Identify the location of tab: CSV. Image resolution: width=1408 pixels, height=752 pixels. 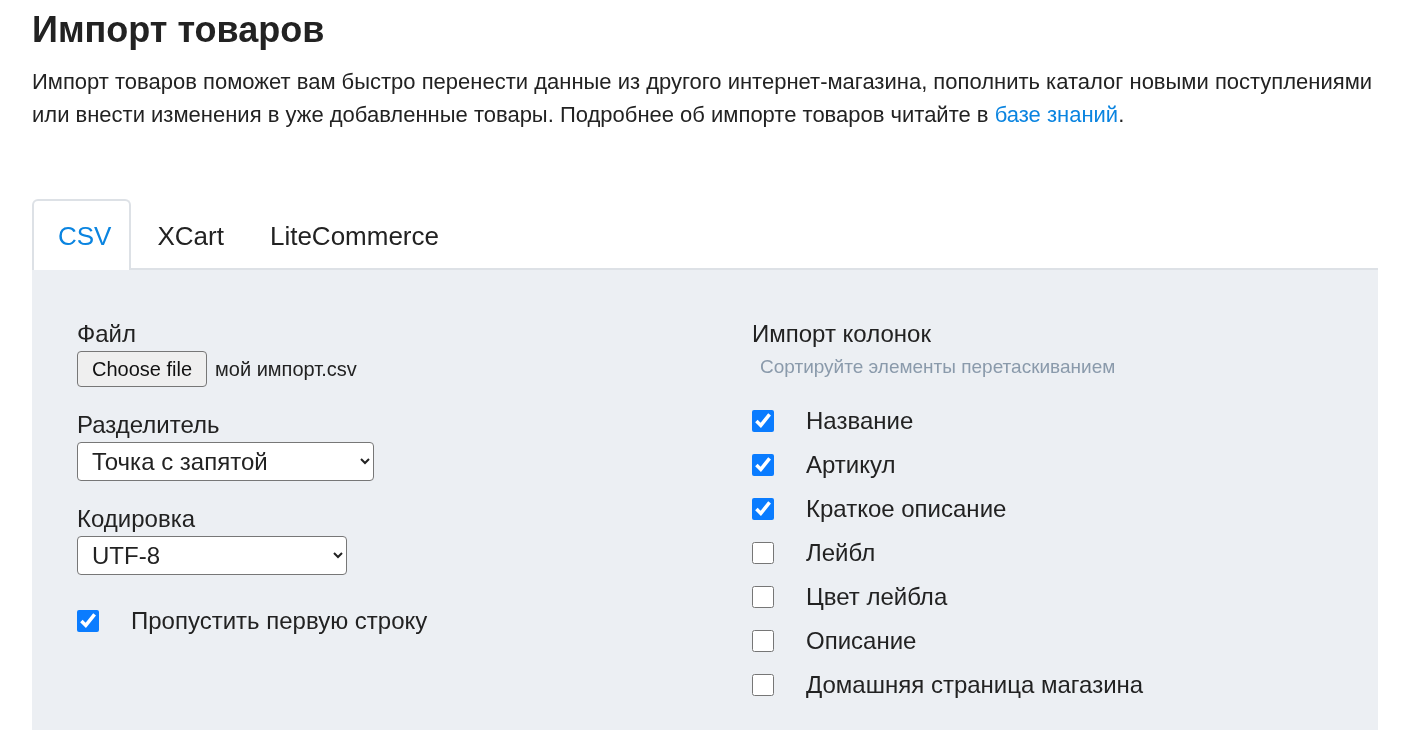
(82, 235).